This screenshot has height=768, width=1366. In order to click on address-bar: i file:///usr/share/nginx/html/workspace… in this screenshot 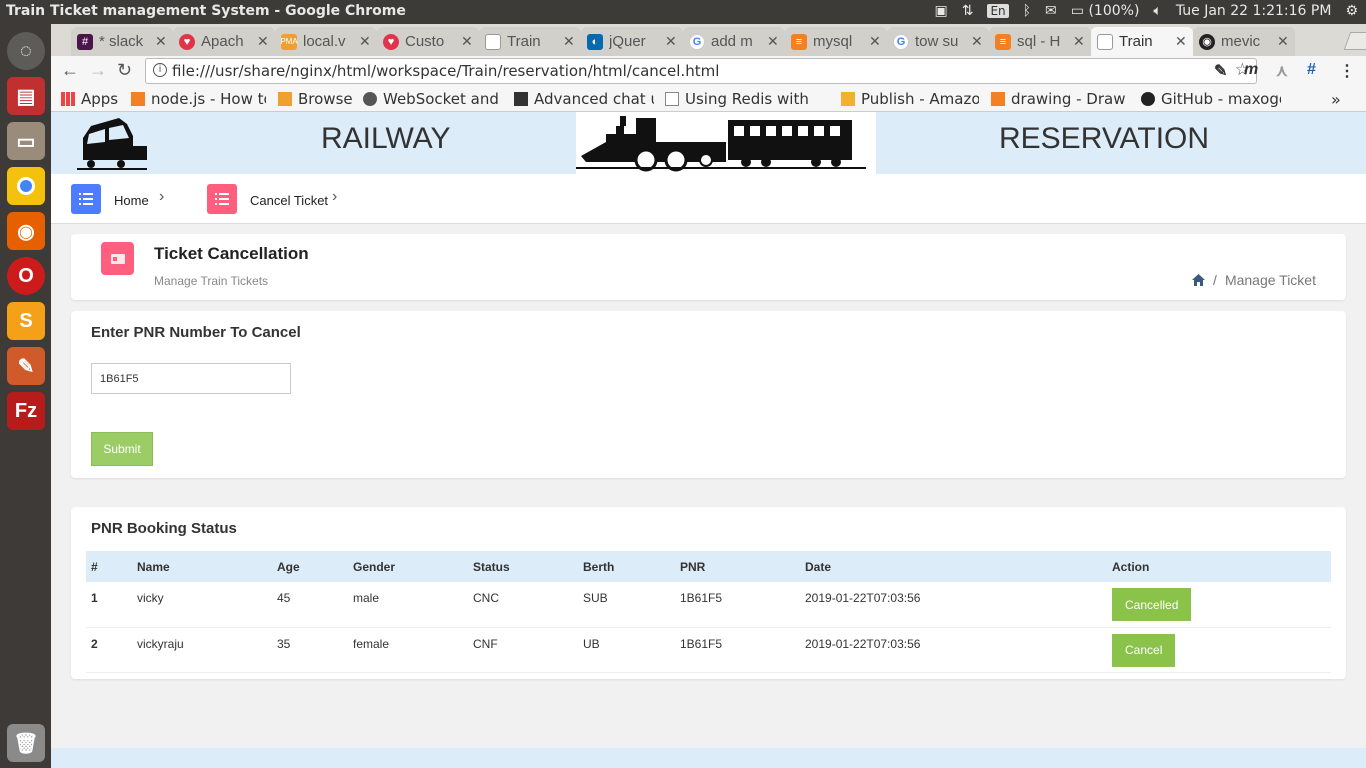, I will do `click(701, 71)`.